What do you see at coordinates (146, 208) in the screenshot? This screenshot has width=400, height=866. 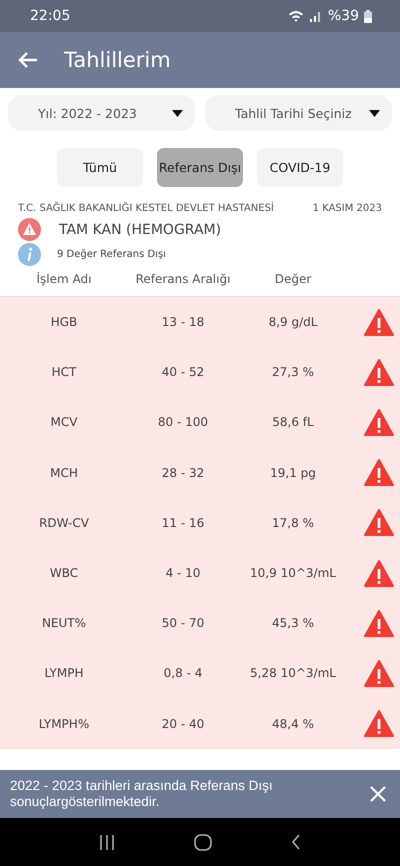 I see `hospital-name: T.C. SAĞLIK BAKANLIĞI KESTEL DEVLET HASTANESİ` at bounding box center [146, 208].